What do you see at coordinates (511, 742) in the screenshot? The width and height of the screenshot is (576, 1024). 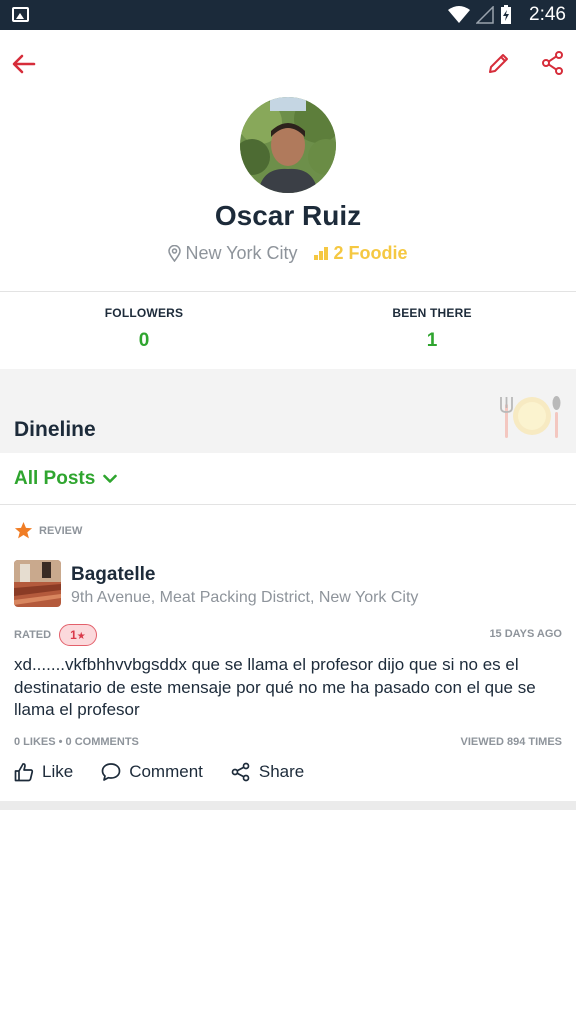 I see `views-count: VIEWED 894 TIMES` at bounding box center [511, 742].